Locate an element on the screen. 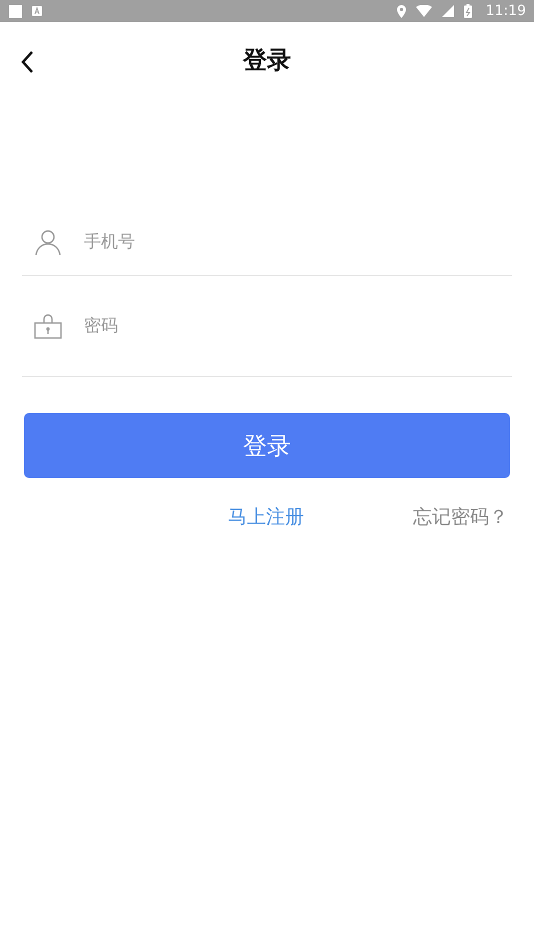 Image resolution: width=534 pixels, height=950 pixels. wifi-icon is located at coordinates (424, 11).